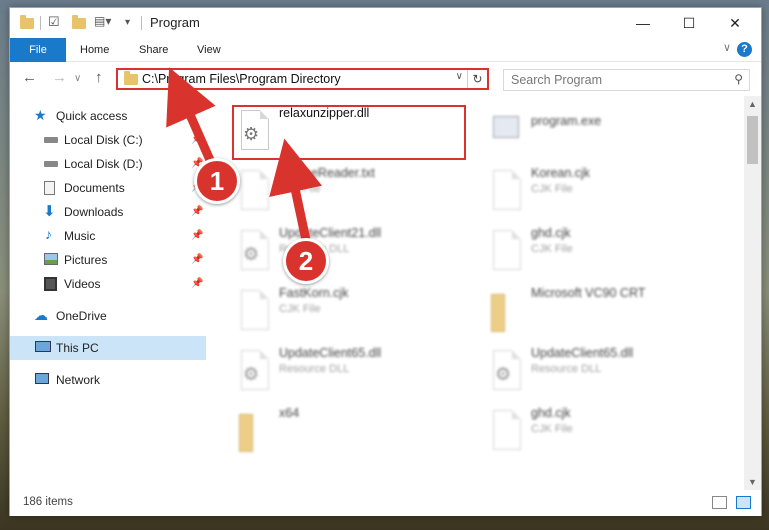 This screenshot has height=530, width=769. Describe the element at coordinates (351, 250) in the screenshot. I see `file-item: ⚙ UpdateClient21.dll Resource DLL` at that location.